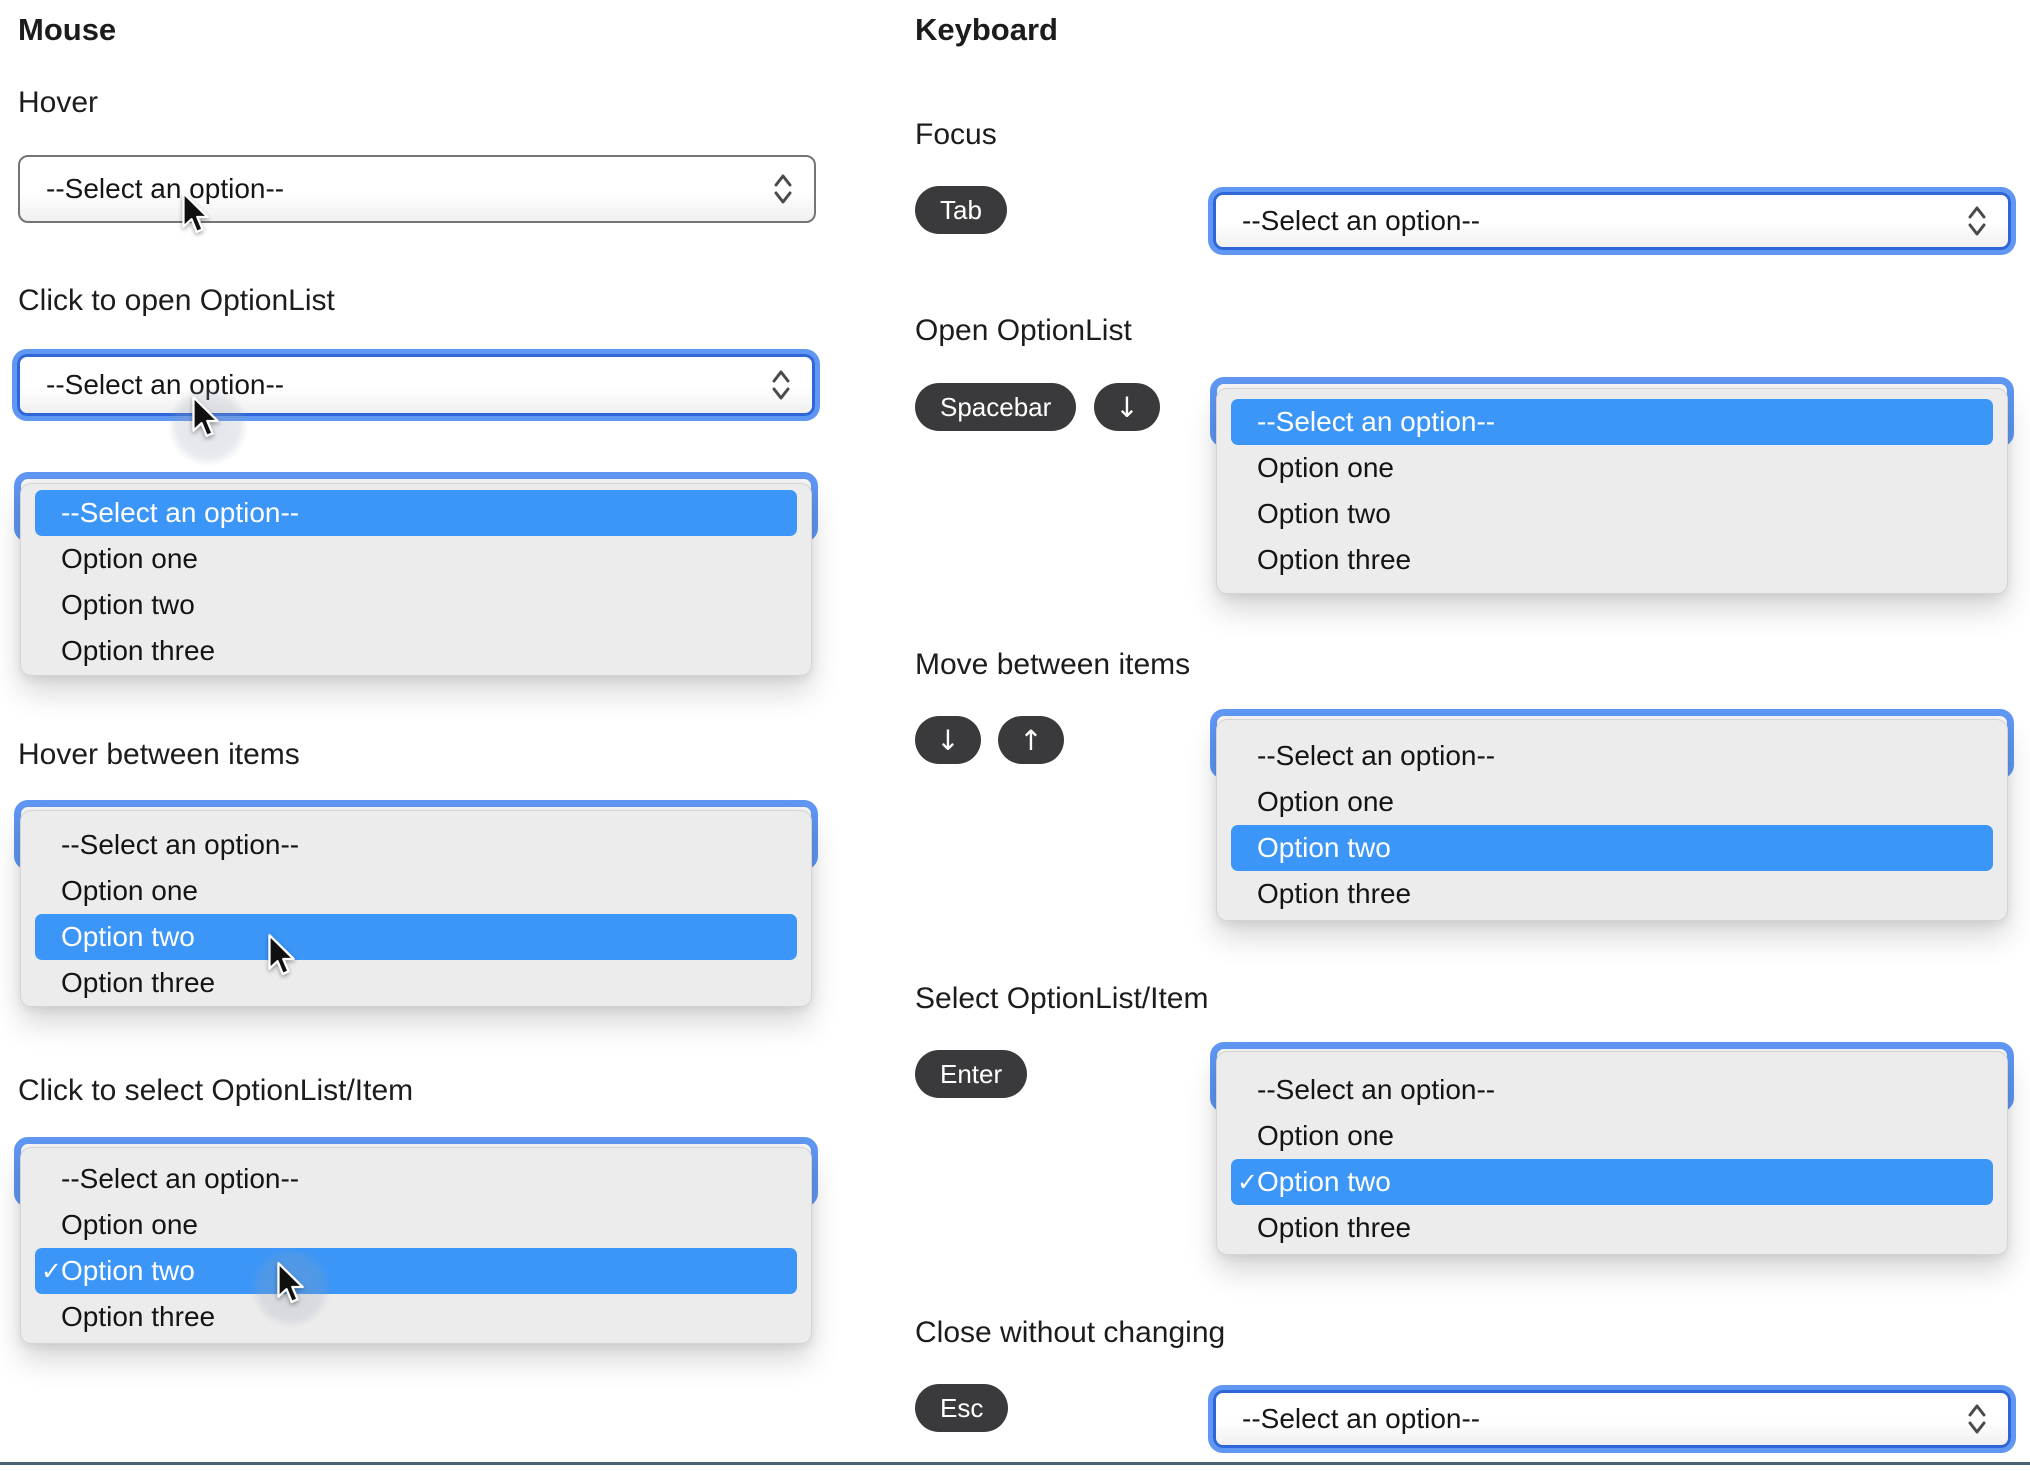 Image resolution: width=2030 pixels, height=1471 pixels. I want to click on move-demo-label: Move between items, so click(1053, 664).